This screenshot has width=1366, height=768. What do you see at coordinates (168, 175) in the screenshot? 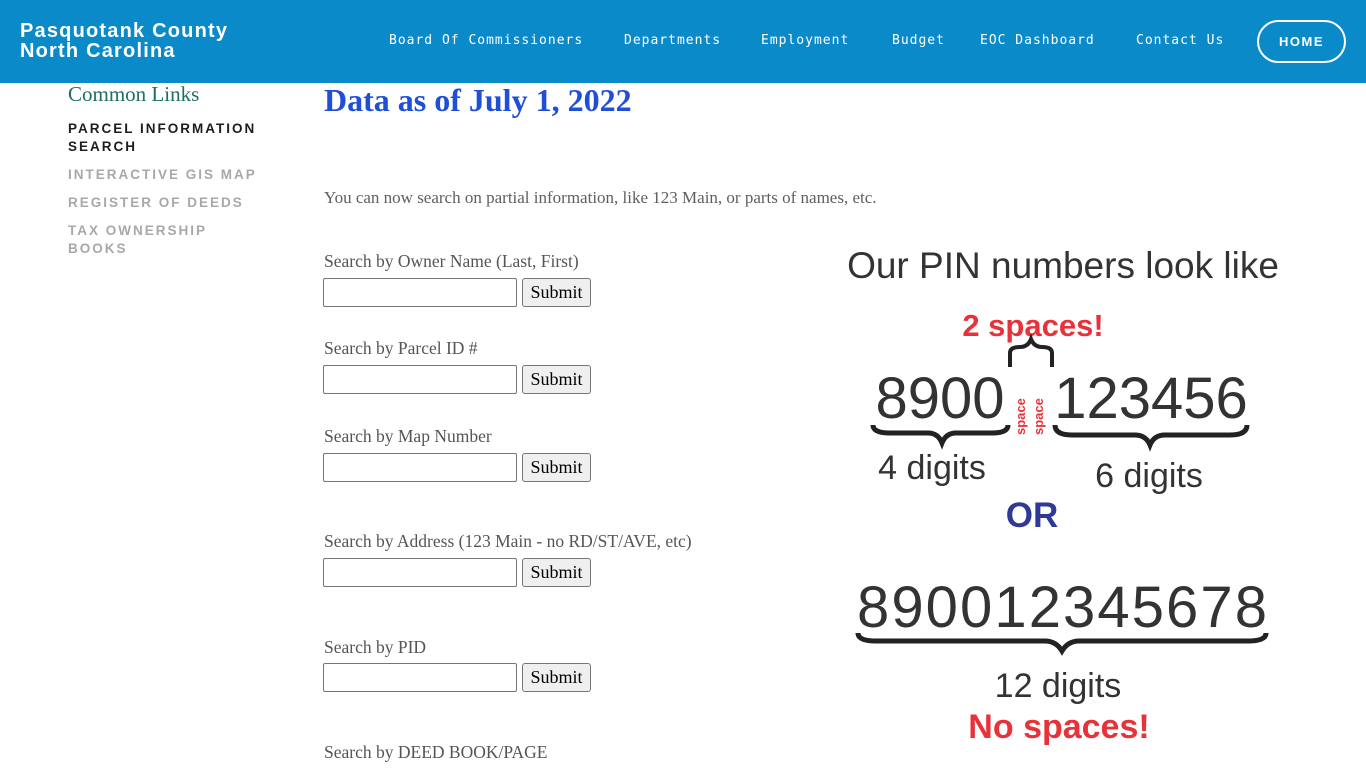
I see `sidebar-link-interactive-gis-map: INTERACTIVE GIS MAP` at bounding box center [168, 175].